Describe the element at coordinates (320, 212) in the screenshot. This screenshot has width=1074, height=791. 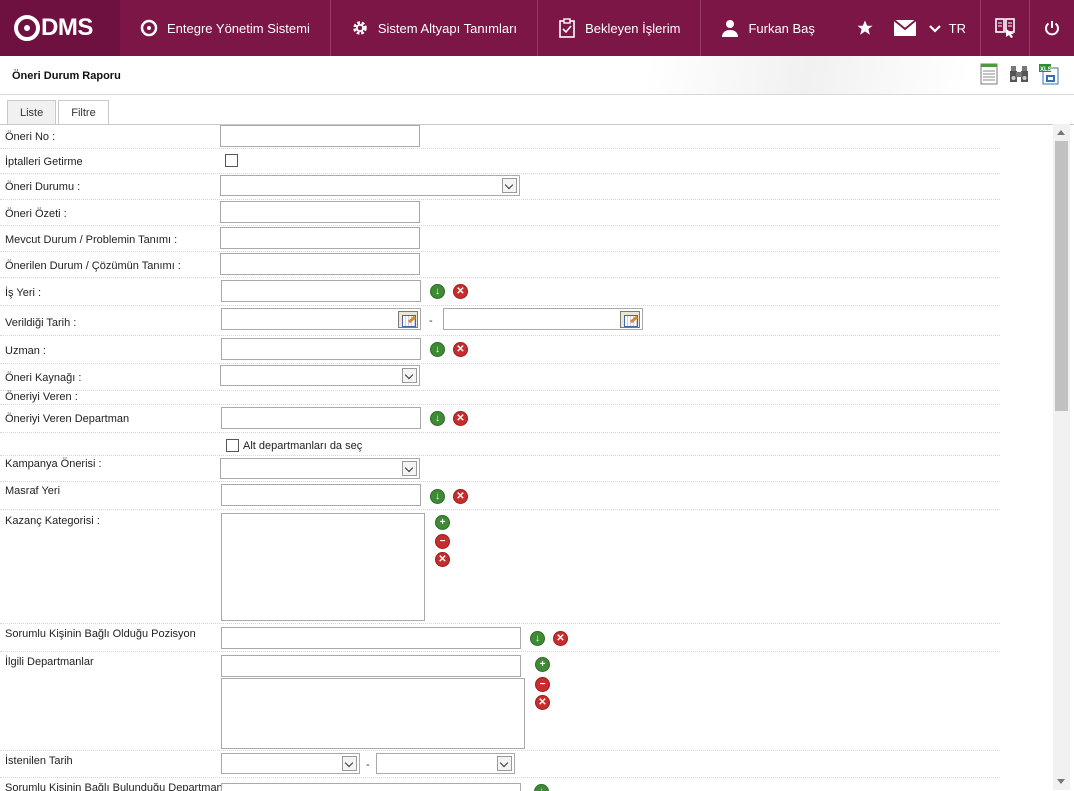
I see `oneri-ozeti-input` at that location.